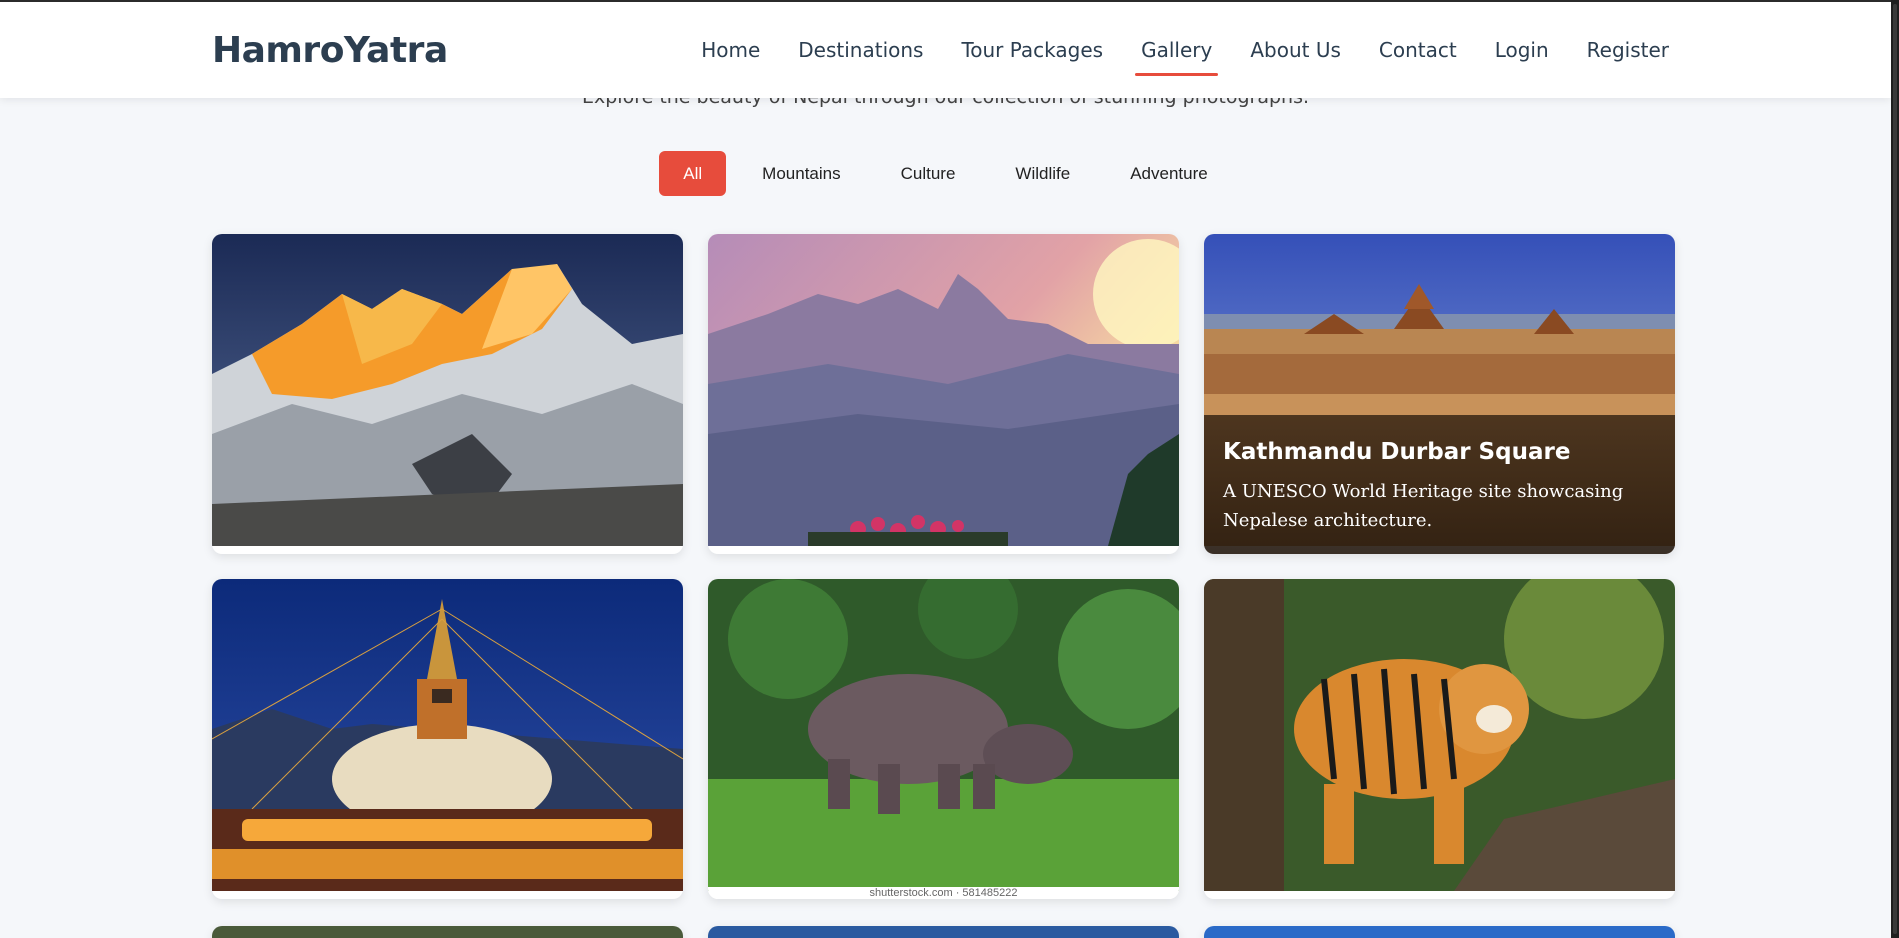 The height and width of the screenshot is (938, 1899). I want to click on filter-wildlife: Wildlife, so click(1042, 173).